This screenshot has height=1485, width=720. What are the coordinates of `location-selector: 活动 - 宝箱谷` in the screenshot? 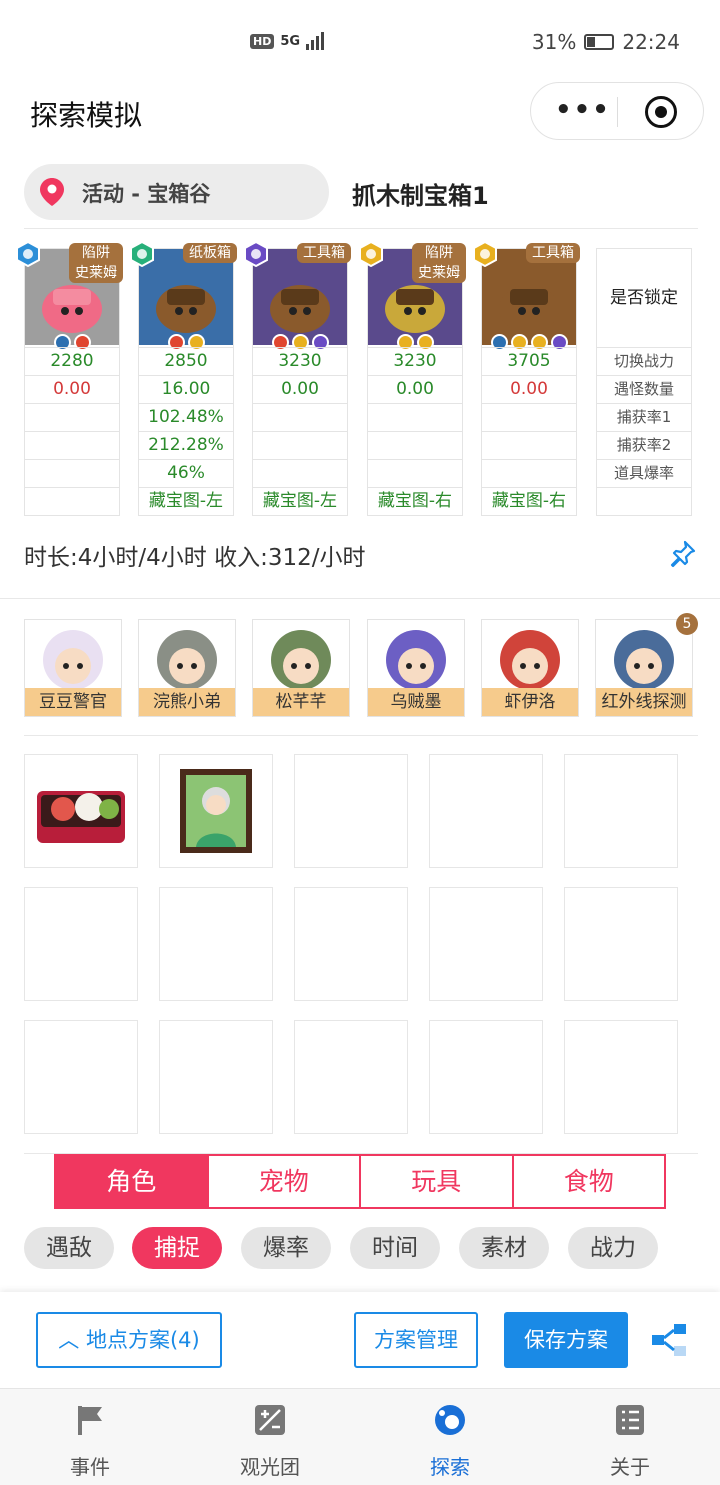 It's located at (176, 192).